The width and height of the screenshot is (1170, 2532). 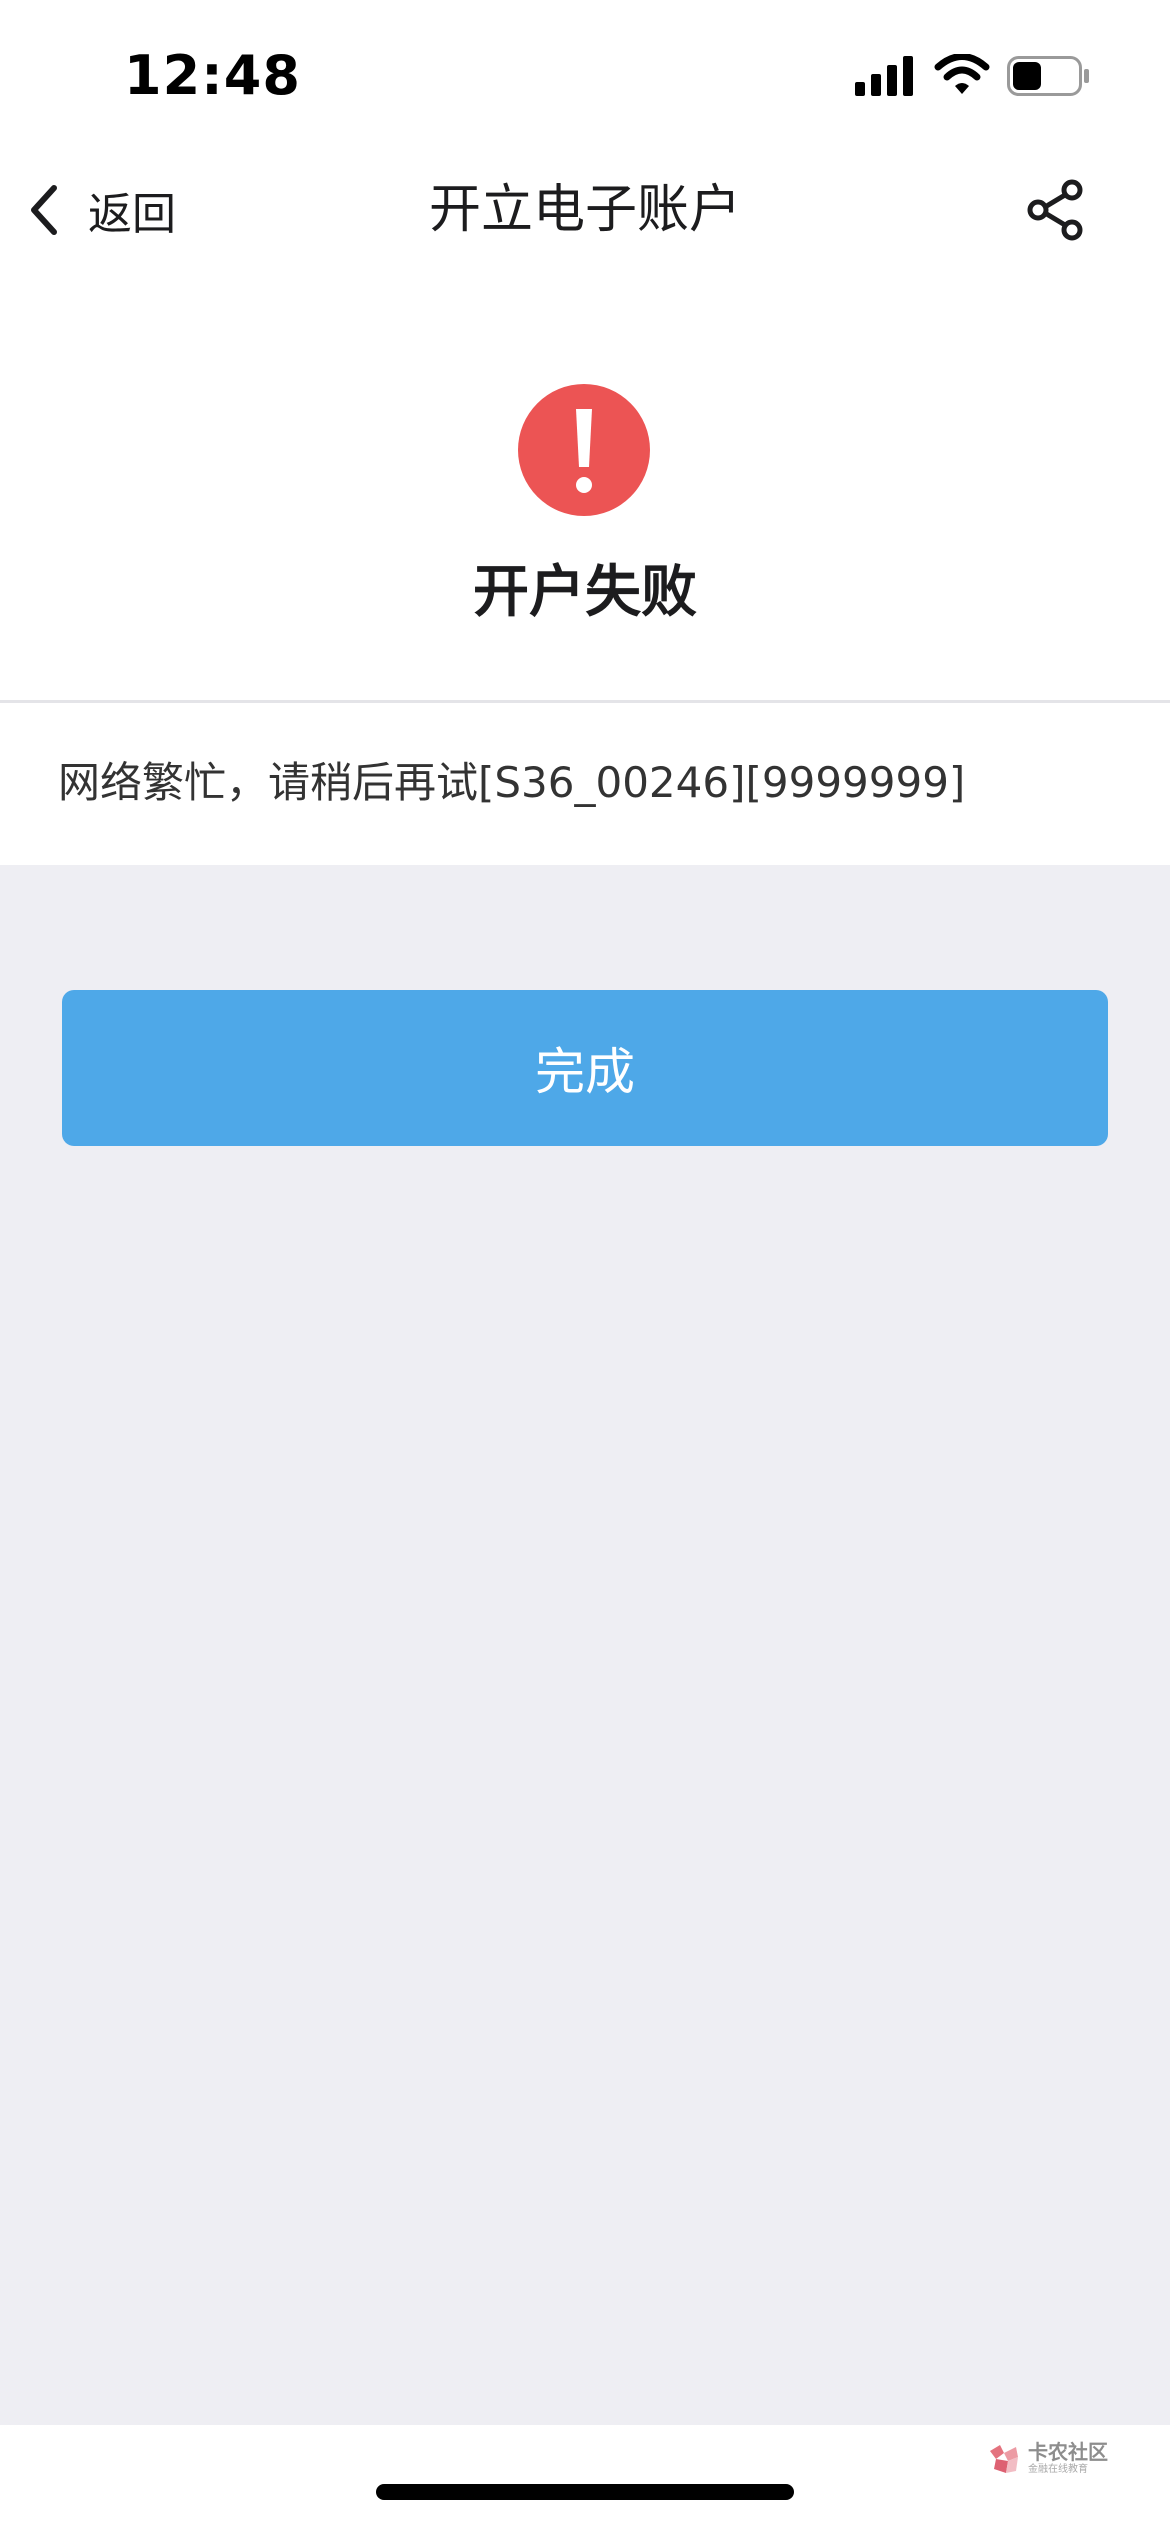 I want to click on status-time: 12:48, so click(x=212, y=75).